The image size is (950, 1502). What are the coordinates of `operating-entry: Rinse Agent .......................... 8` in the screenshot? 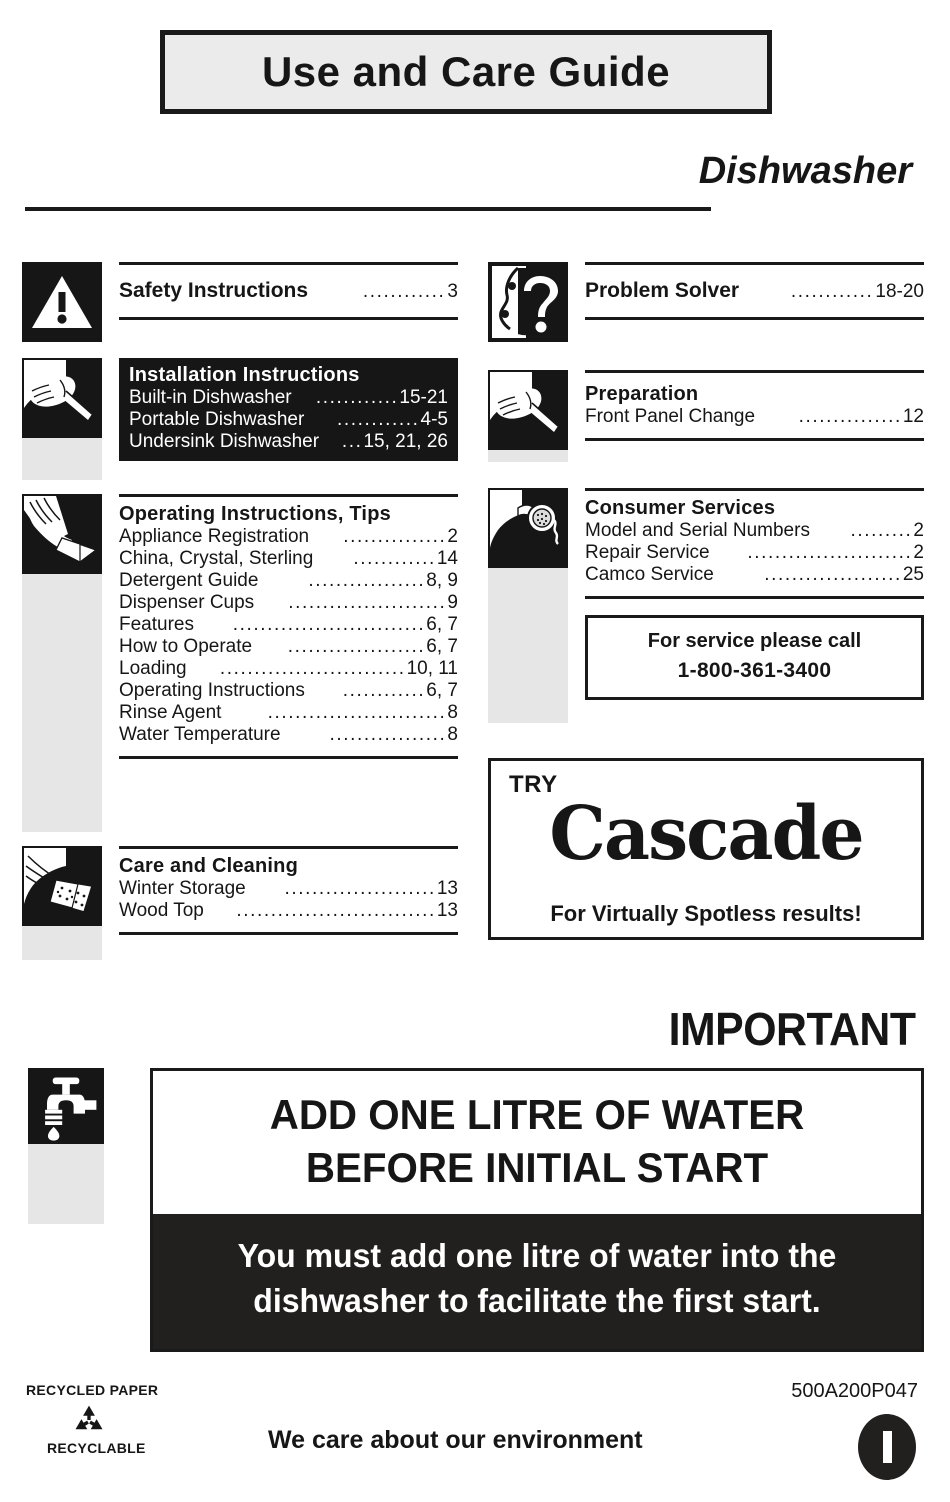 It's located at (288, 713).